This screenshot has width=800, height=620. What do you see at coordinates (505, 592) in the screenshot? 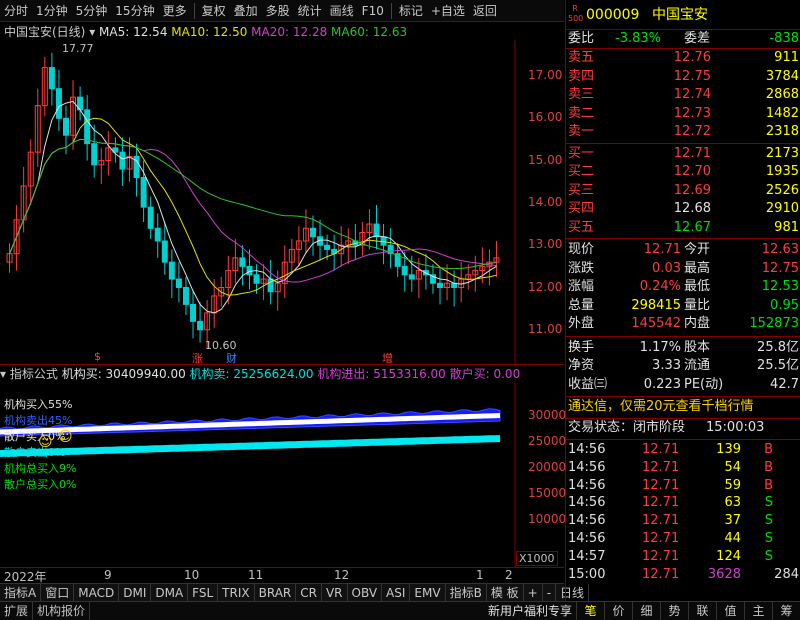
I see `indicator-tab: 模 板` at bounding box center [505, 592].